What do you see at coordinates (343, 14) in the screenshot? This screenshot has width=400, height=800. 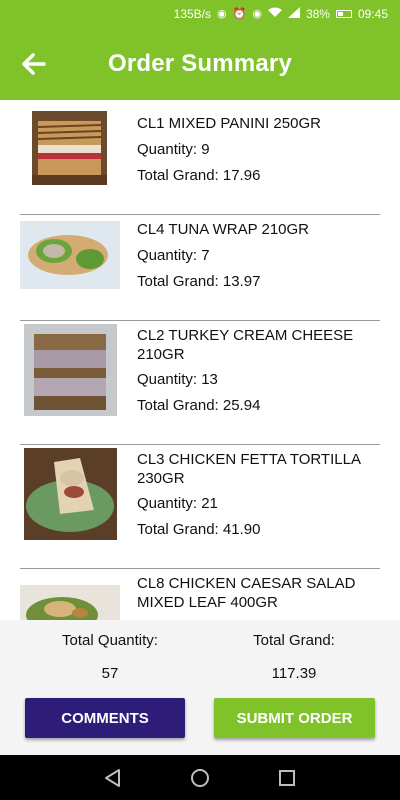 I see `battery-icon` at bounding box center [343, 14].